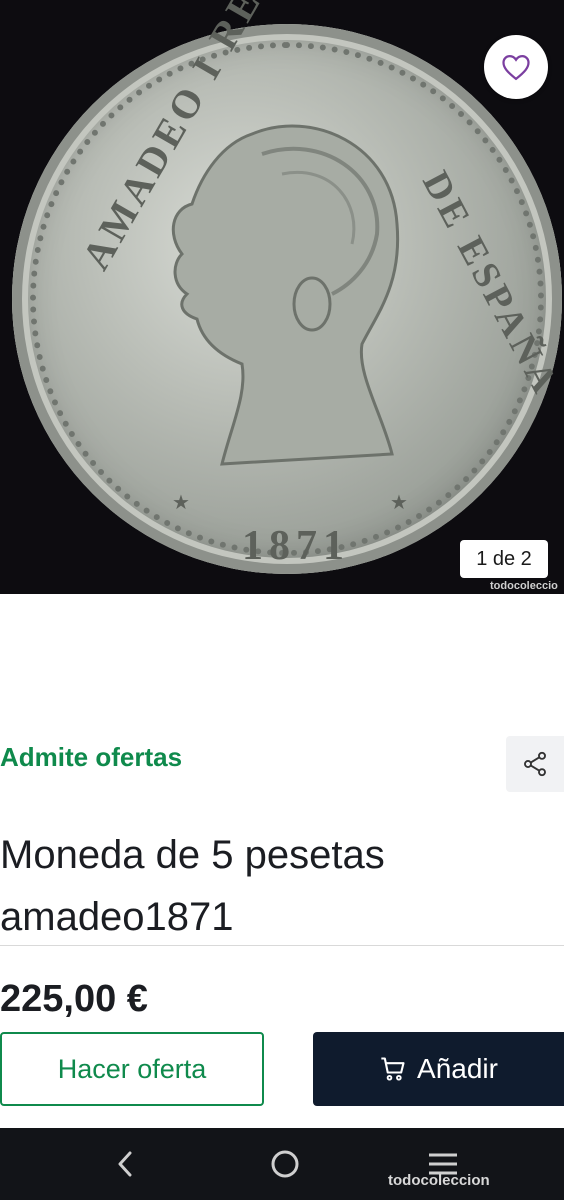  I want to click on nav-back-button, so click(126, 1164).